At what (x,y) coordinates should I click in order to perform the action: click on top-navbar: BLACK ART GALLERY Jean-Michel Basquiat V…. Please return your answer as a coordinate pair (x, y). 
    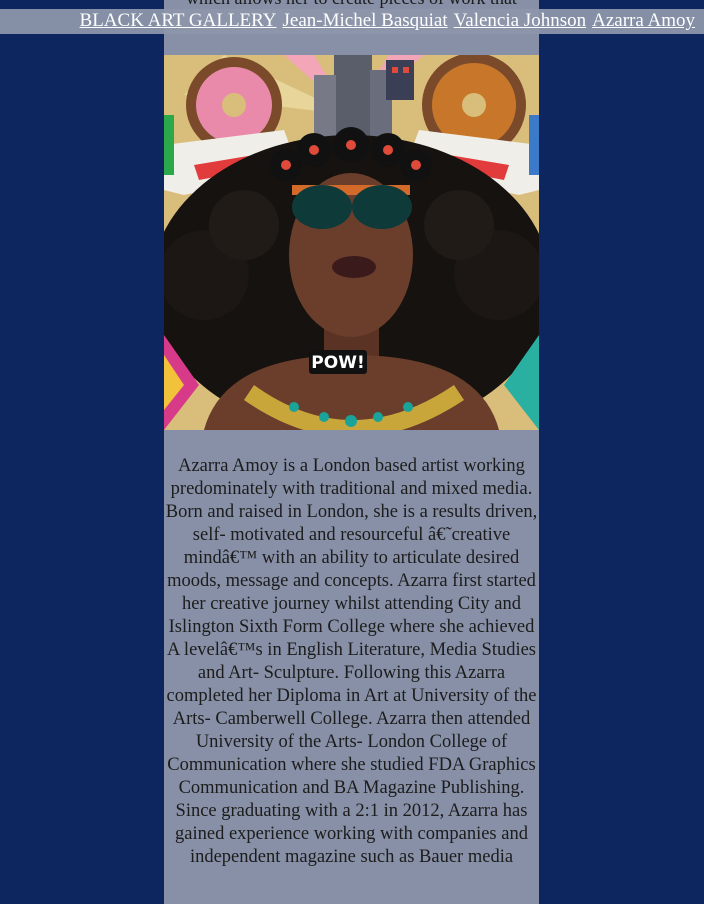
    Looking at the image, I should click on (352, 21).